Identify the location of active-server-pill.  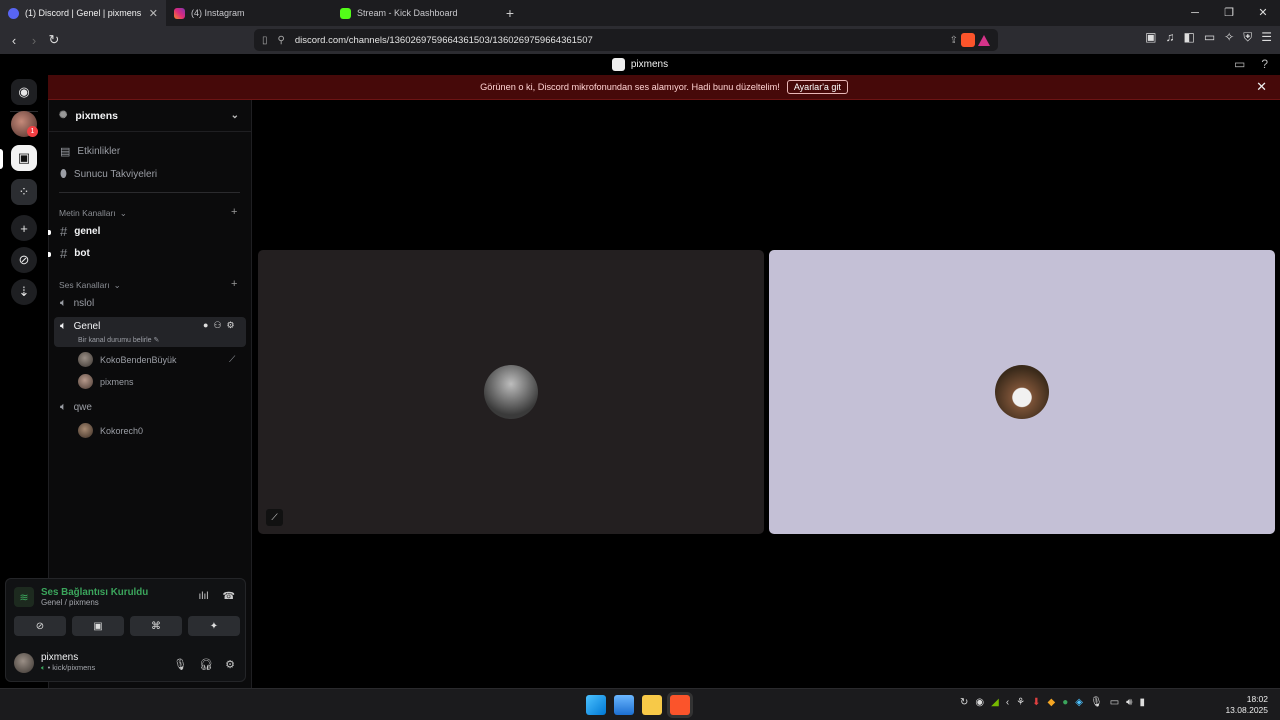
(1, 159).